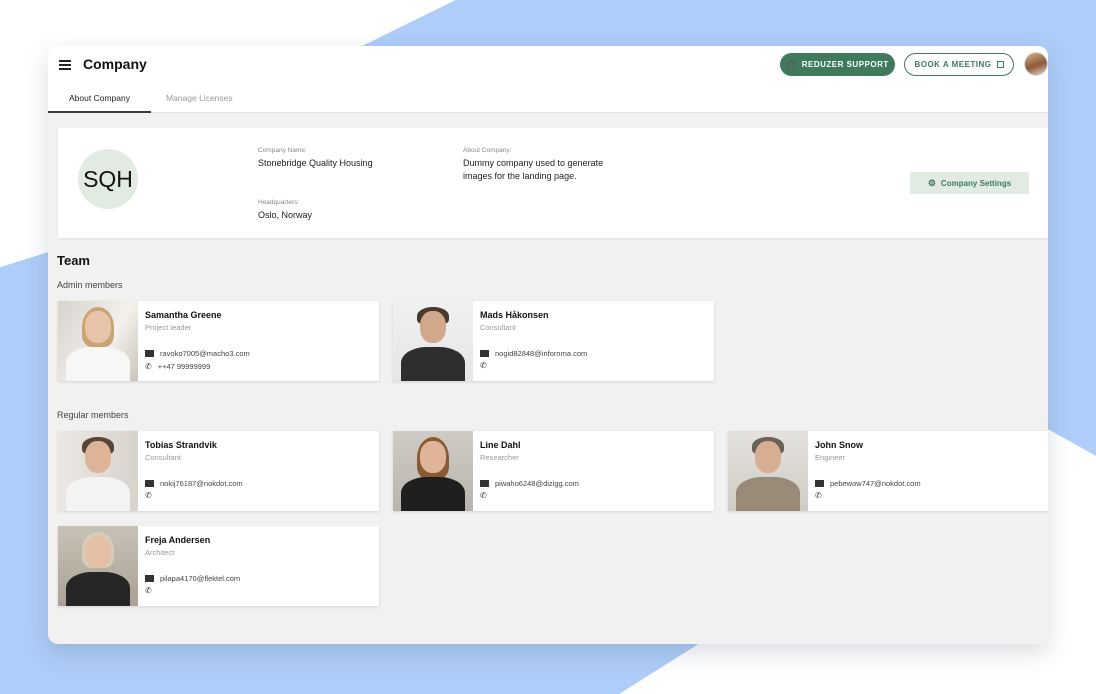  Describe the element at coordinates (93, 415) in the screenshot. I see `regular-members-label: Regular members` at that location.